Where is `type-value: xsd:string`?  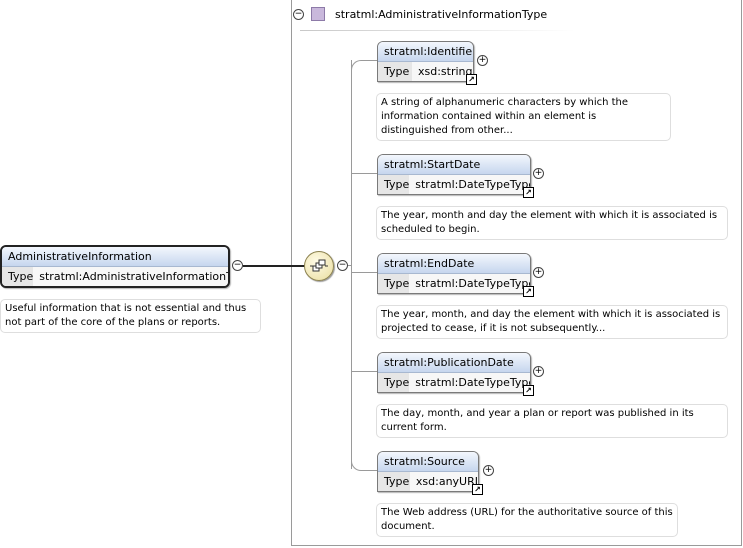 type-value: xsd:string is located at coordinates (442, 71).